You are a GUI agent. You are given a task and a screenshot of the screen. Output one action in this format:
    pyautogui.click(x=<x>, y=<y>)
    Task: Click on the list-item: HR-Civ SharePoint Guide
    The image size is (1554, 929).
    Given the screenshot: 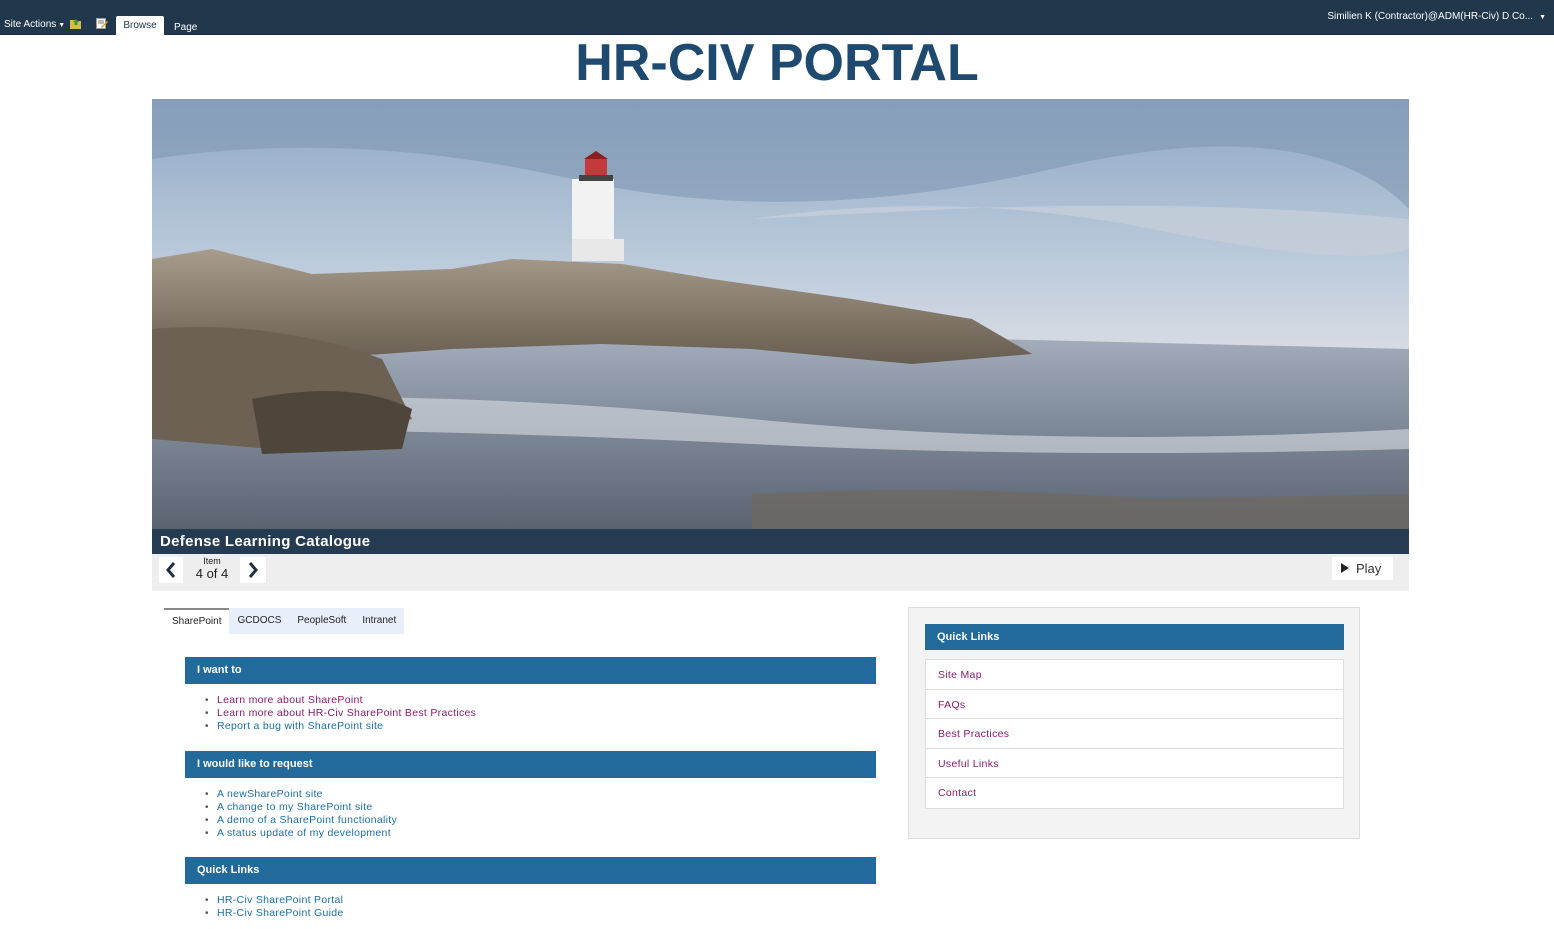 What is the action you would take?
    pyautogui.click(x=274, y=913)
    